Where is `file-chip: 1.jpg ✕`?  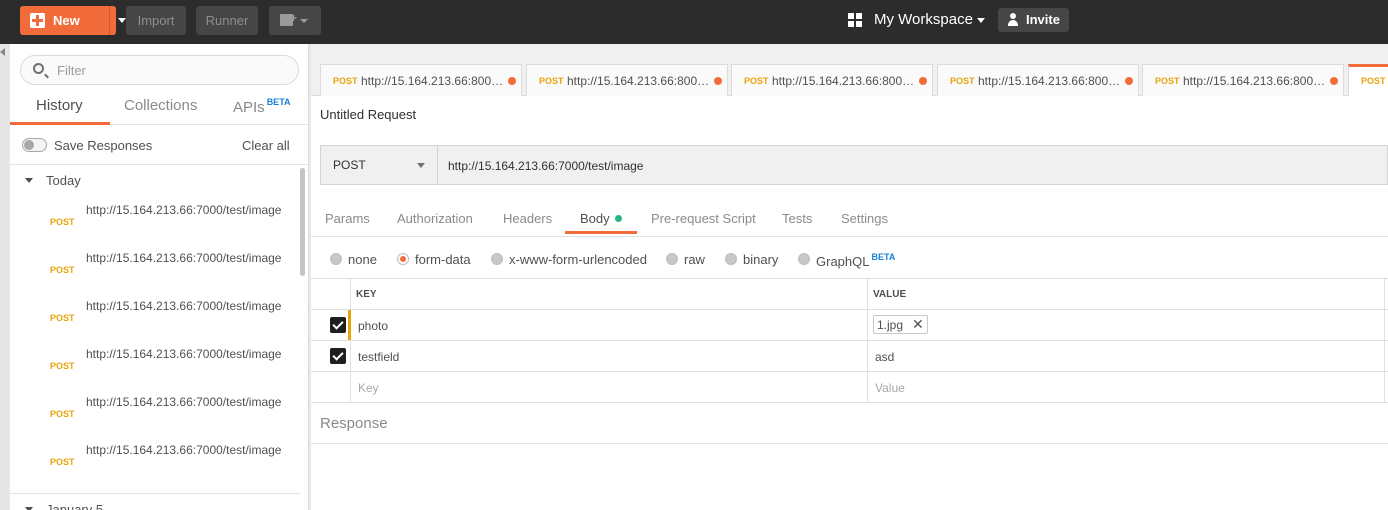
file-chip: 1.jpg ✕ is located at coordinates (900, 324).